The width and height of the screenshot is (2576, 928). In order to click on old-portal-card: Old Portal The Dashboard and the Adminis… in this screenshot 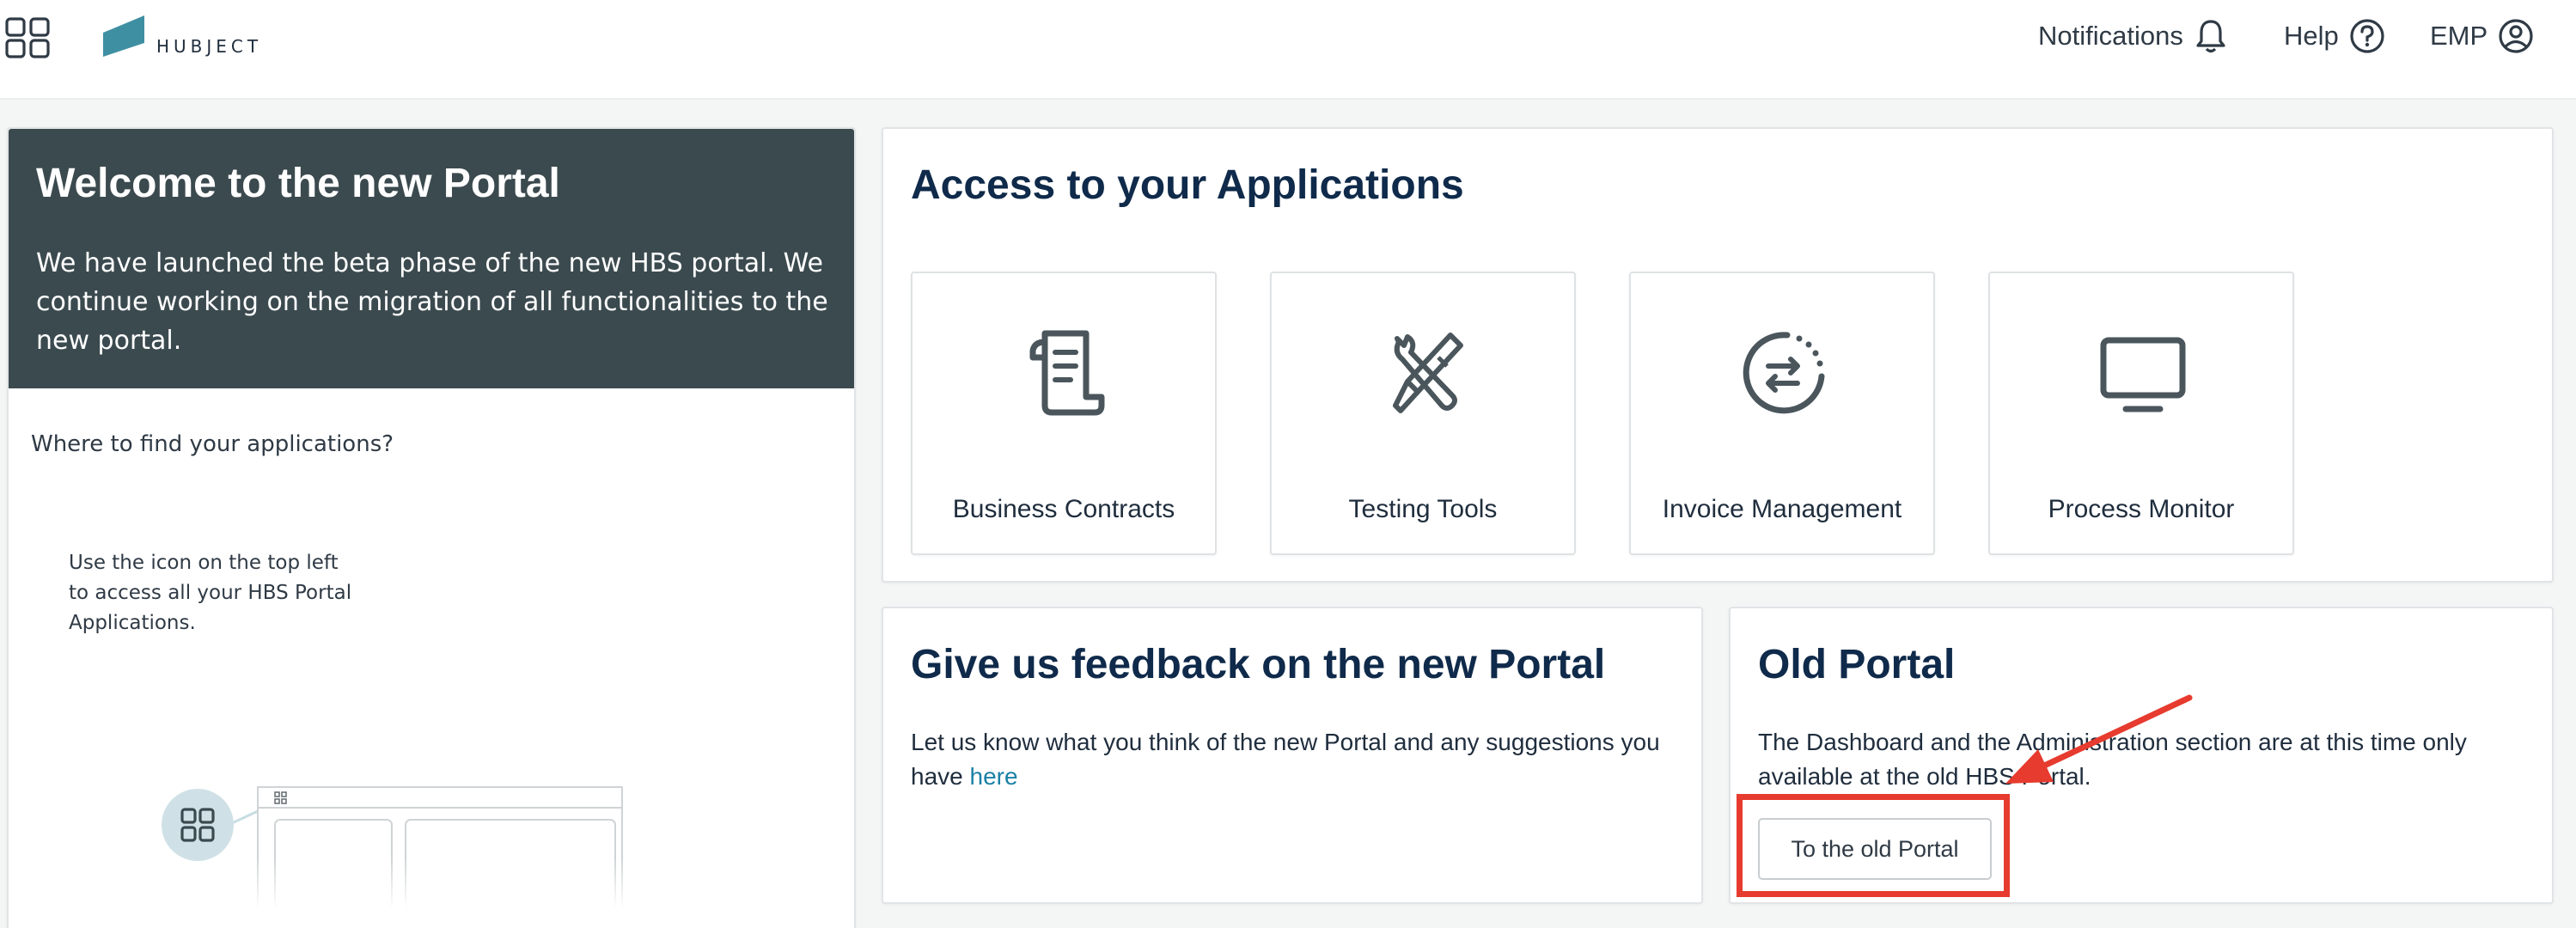, I will do `click(2141, 755)`.